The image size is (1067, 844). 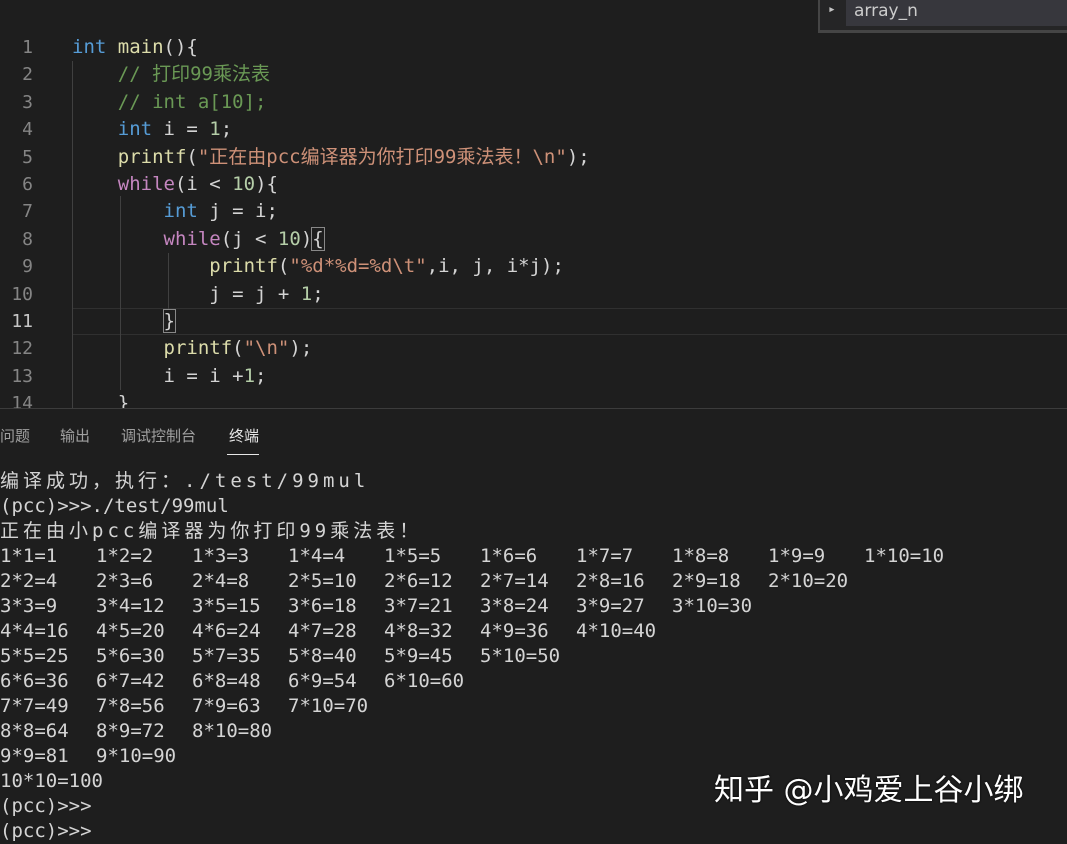 I want to click on terminal-cell: 2*9=18, so click(x=706, y=581).